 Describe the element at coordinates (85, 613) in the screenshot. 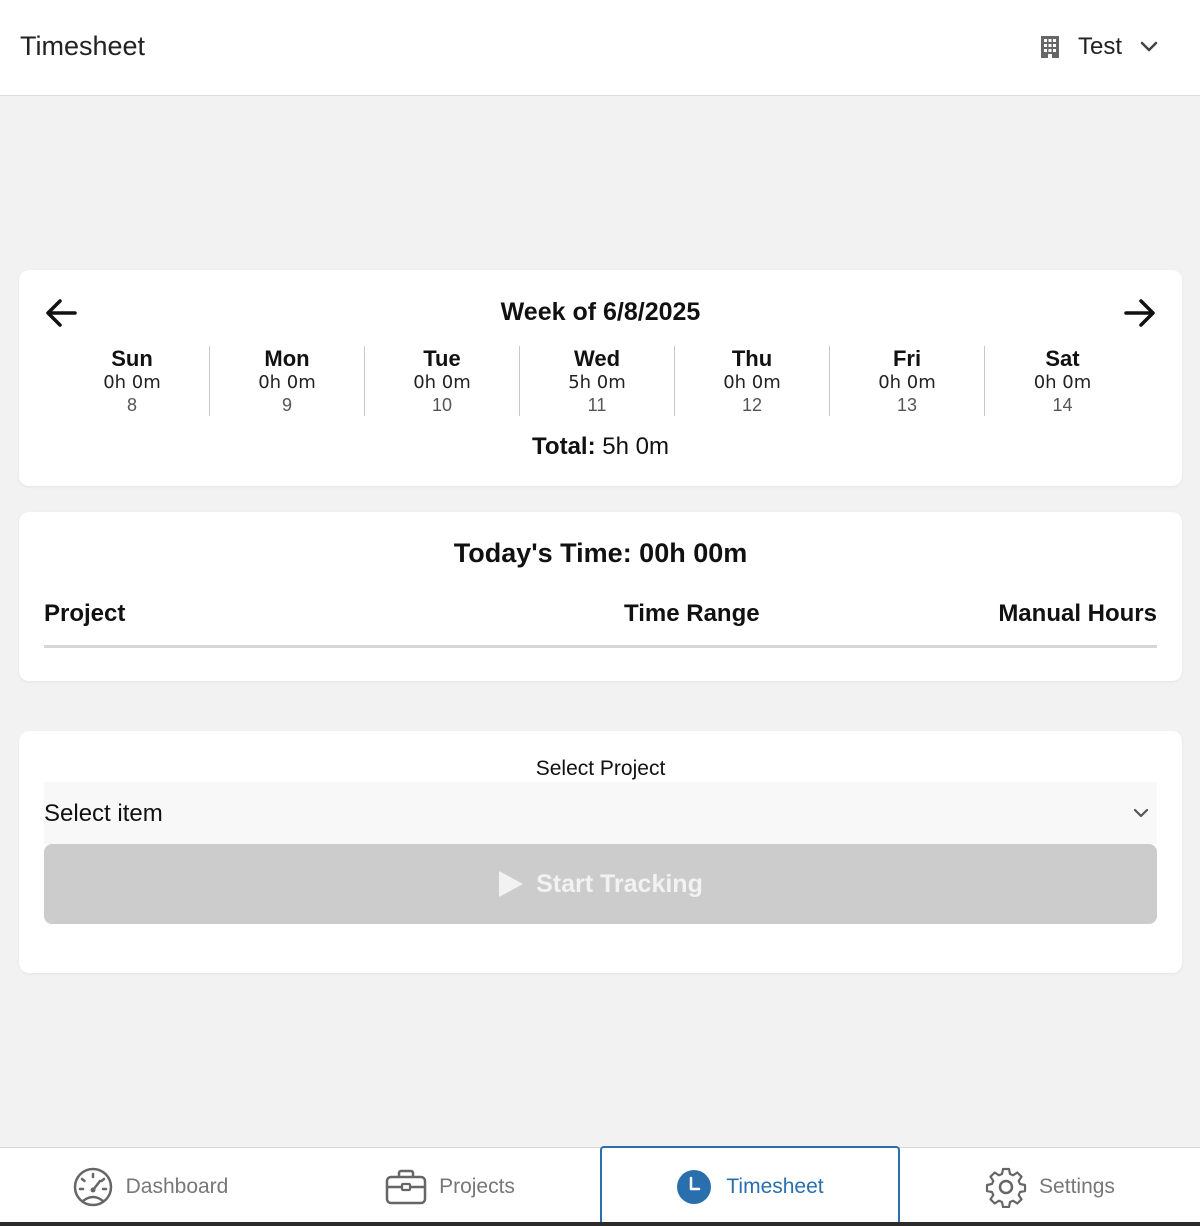

I see `column-project: Project` at that location.